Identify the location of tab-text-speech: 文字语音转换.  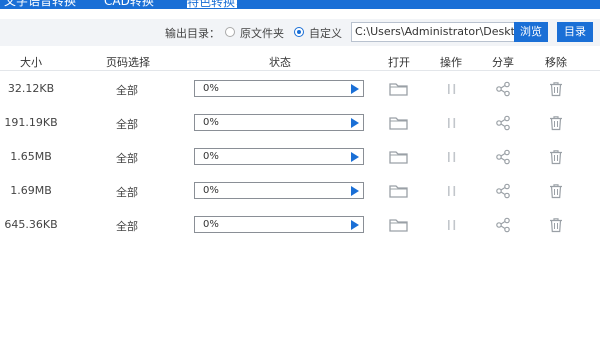
(40, 4).